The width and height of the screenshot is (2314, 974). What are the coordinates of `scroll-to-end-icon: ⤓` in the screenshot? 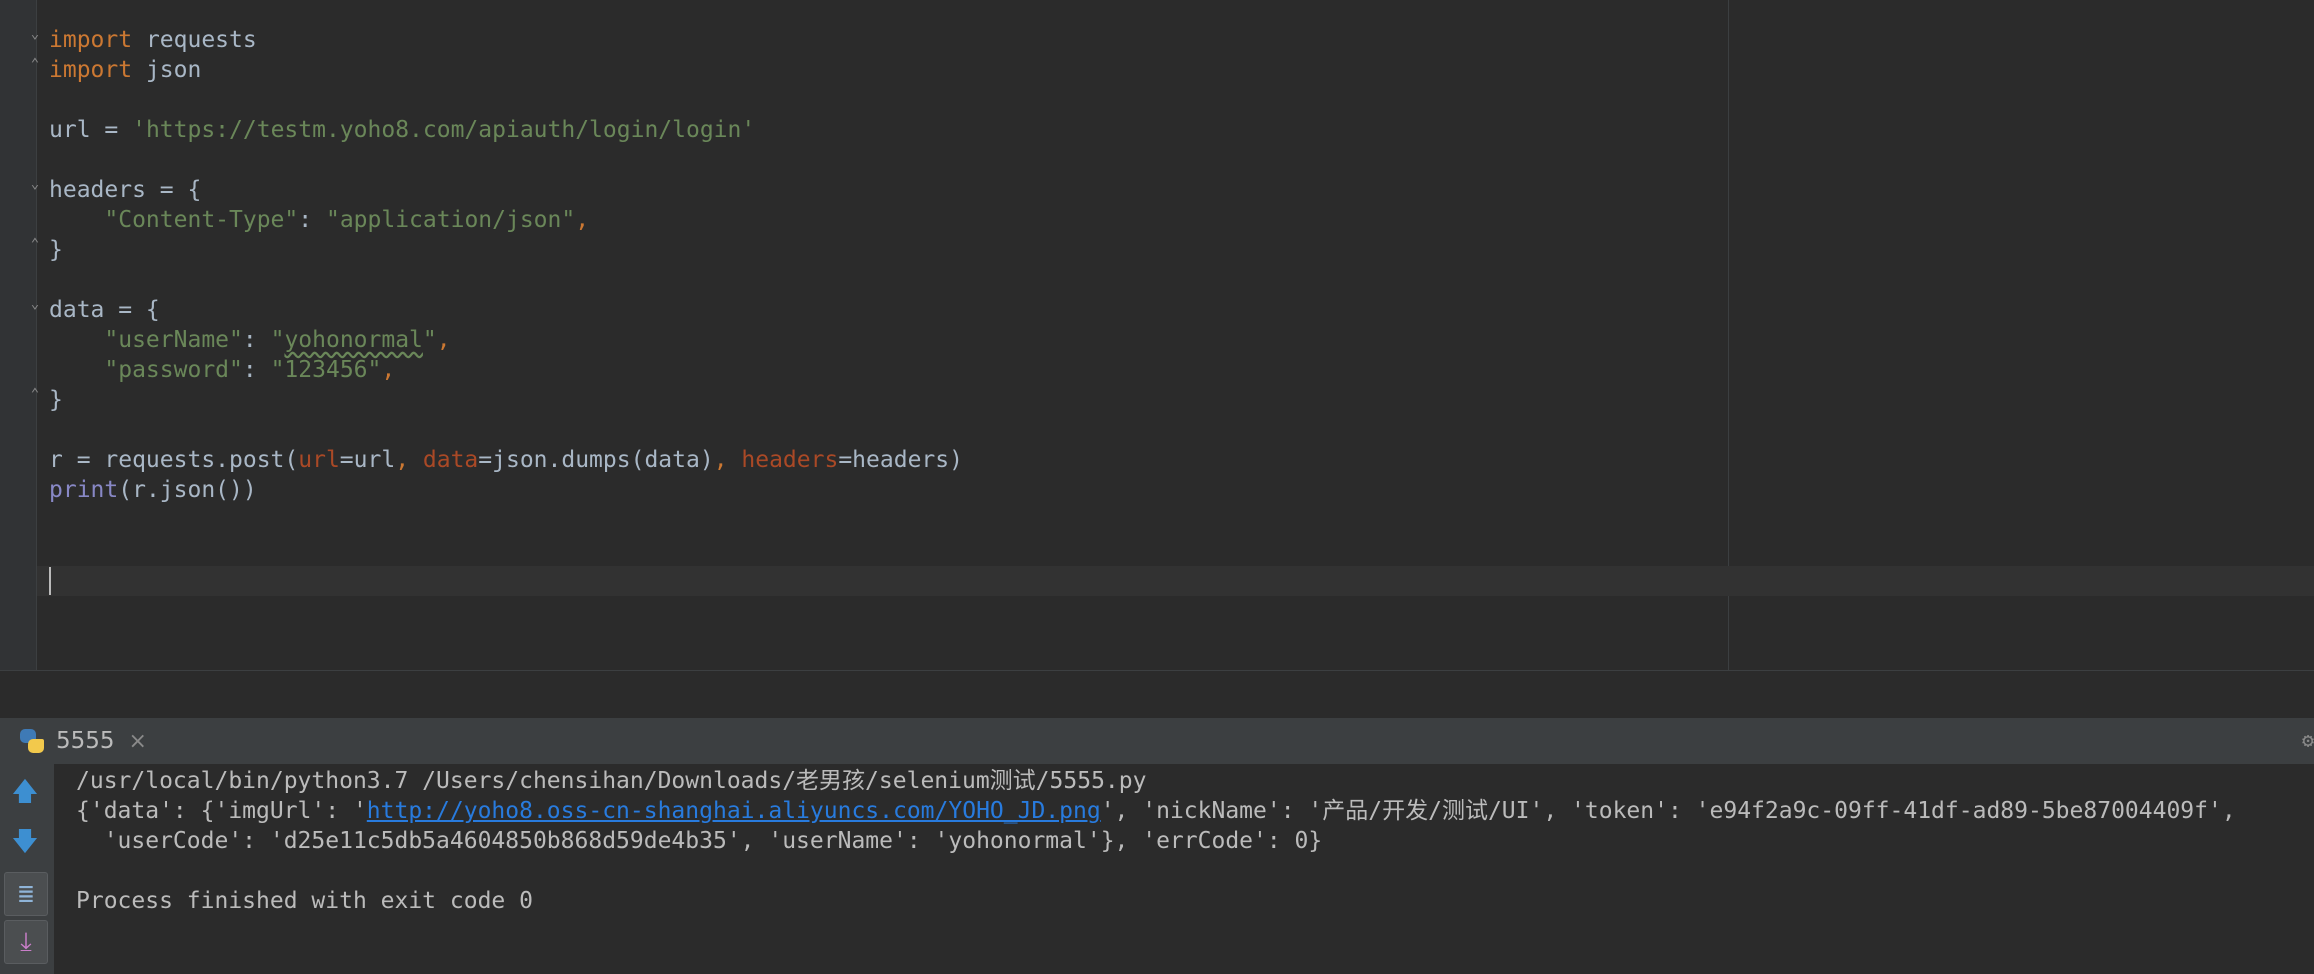 It's located at (26, 942).